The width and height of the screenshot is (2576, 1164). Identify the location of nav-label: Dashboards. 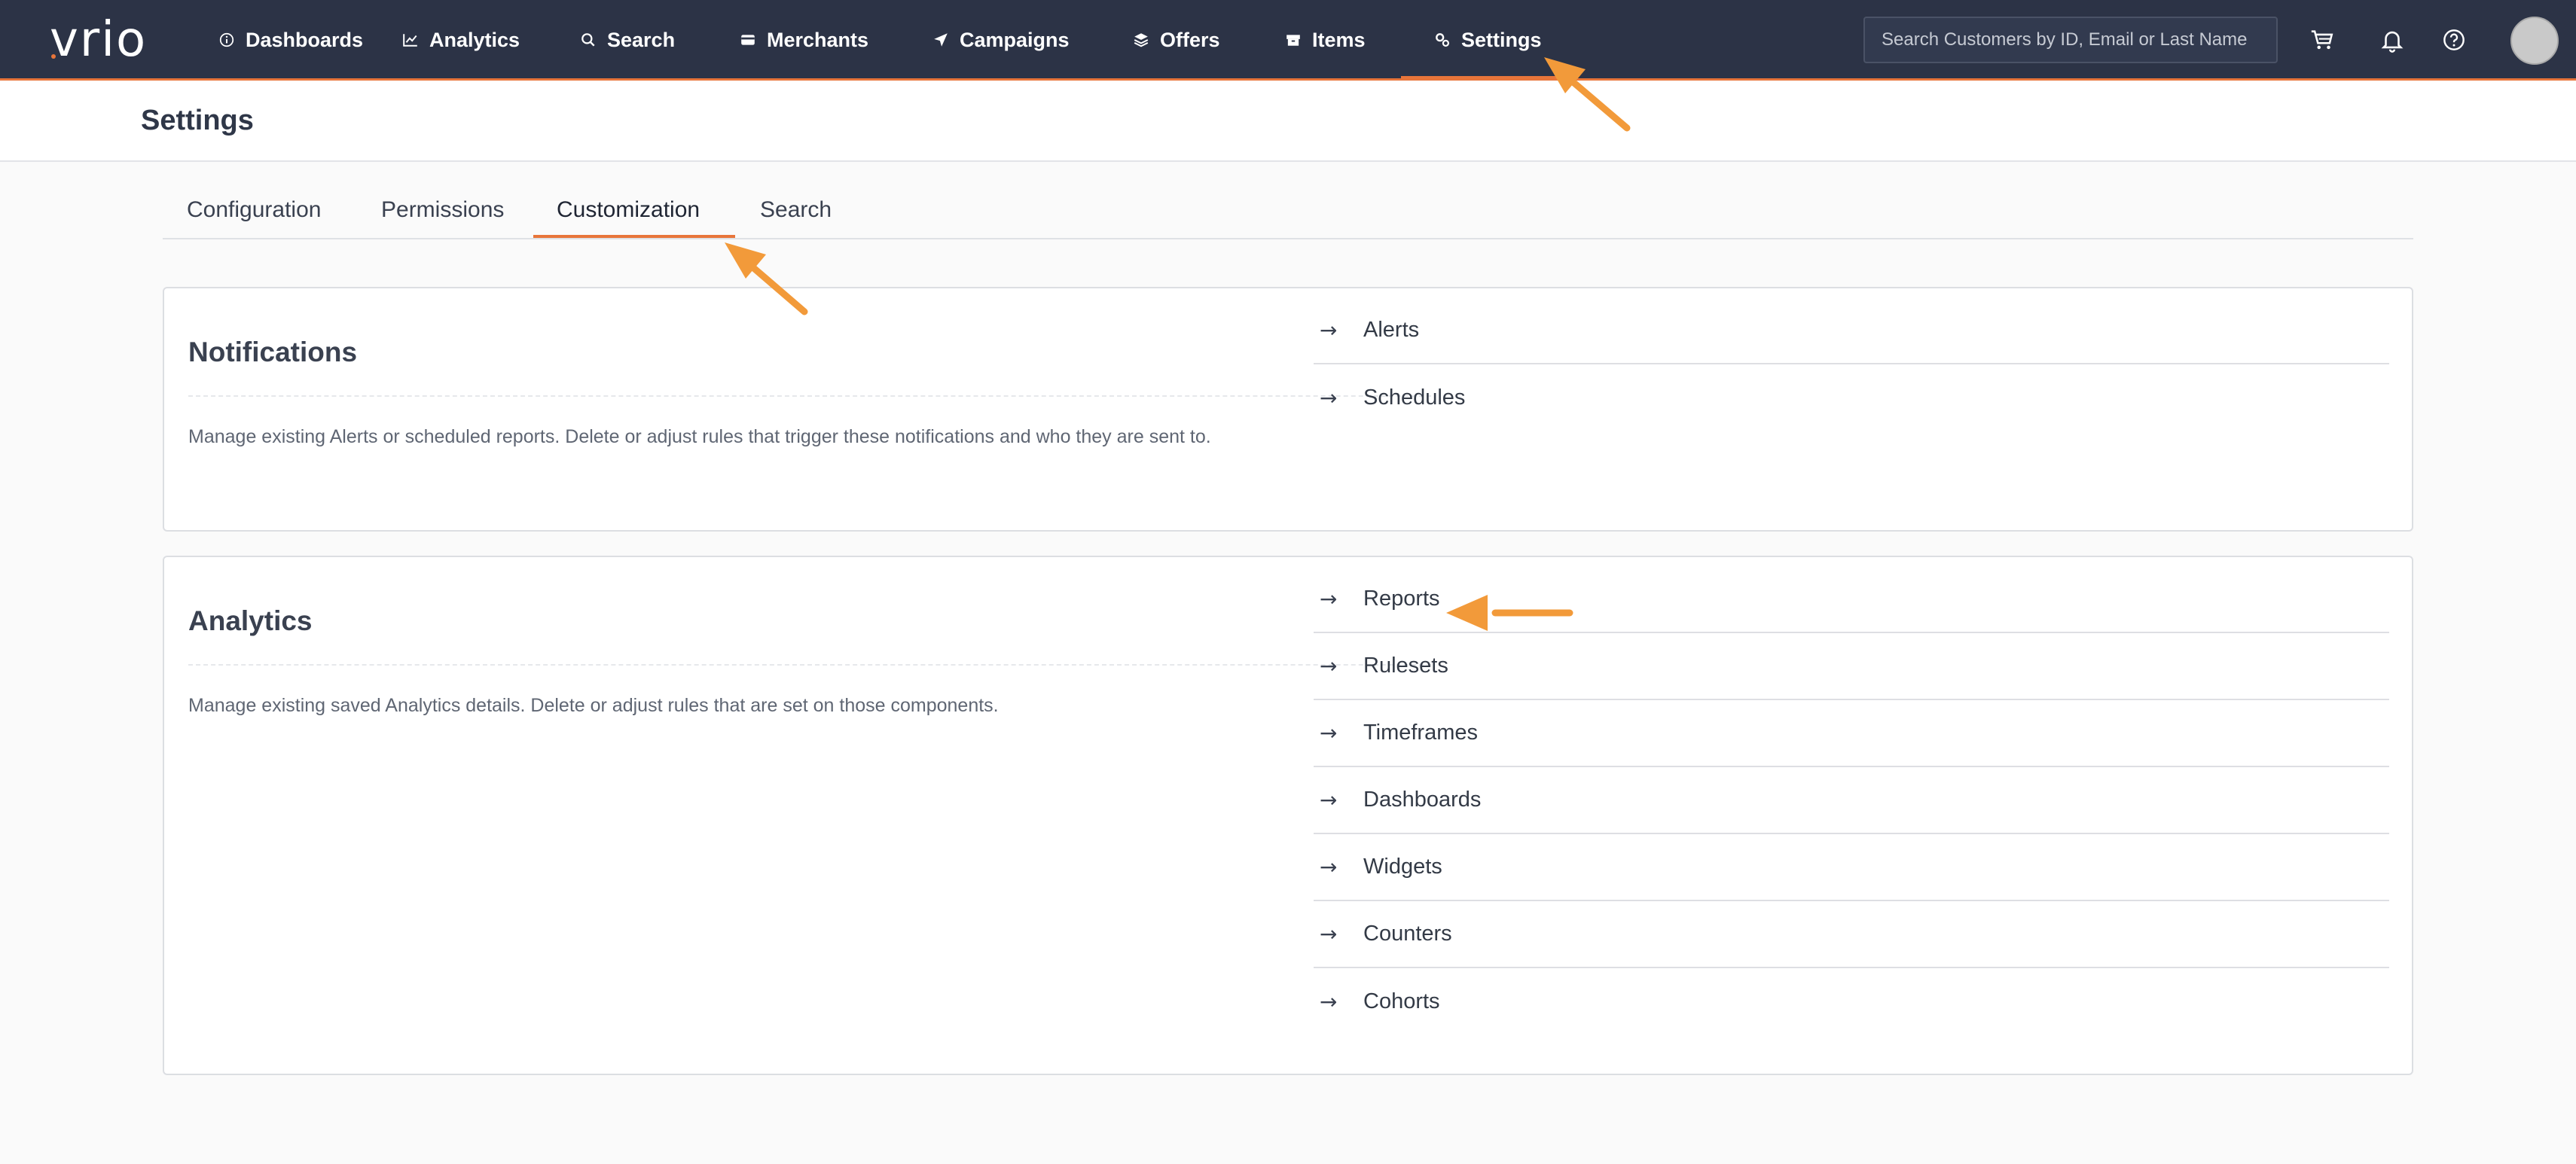
(305, 39).